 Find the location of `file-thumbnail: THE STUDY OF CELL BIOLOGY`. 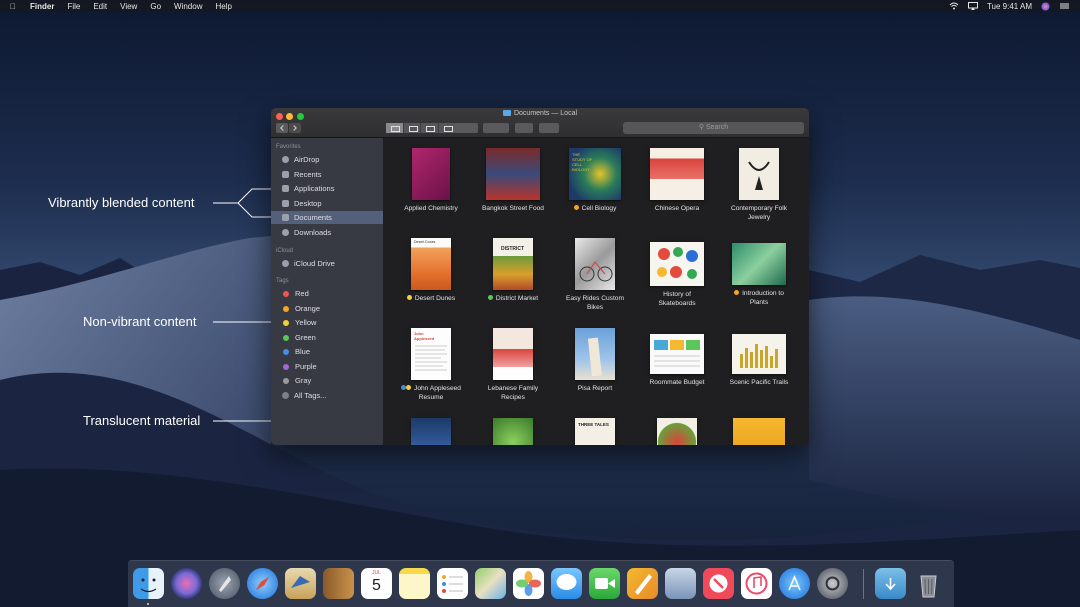

file-thumbnail: THE STUDY OF CELL BIOLOGY is located at coordinates (595, 174).